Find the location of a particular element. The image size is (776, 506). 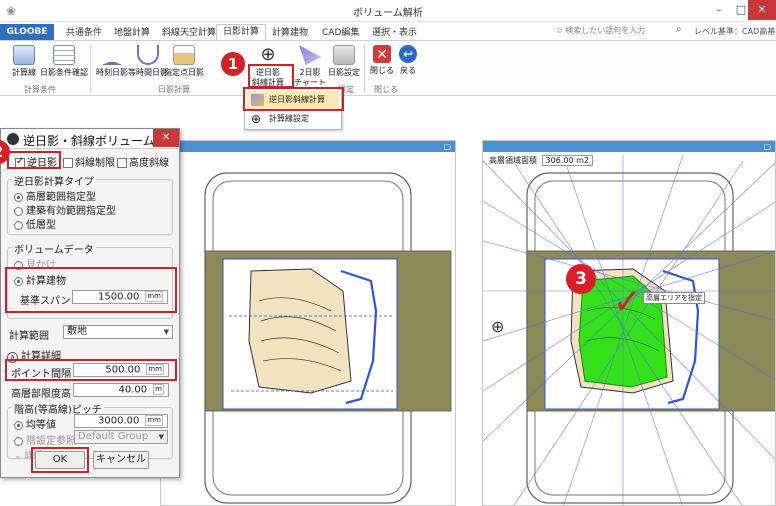

shadow-condition-button: 日影条件確認 is located at coordinates (64, 61).